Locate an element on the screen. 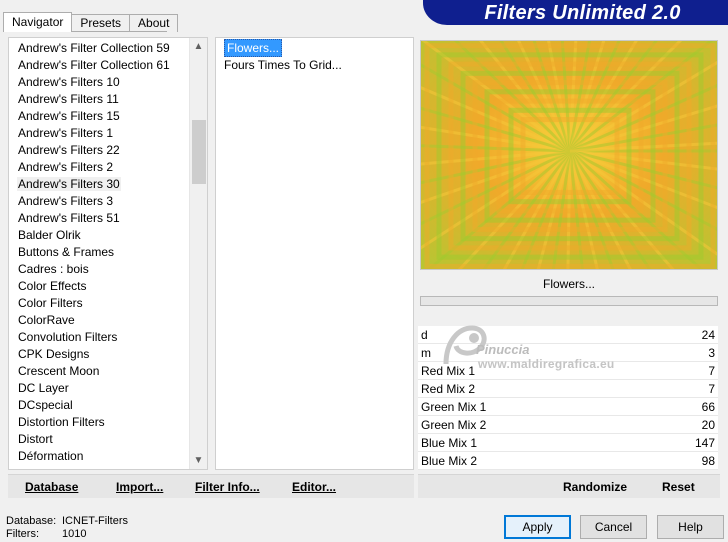 The width and height of the screenshot is (728, 542). category-label: Andrew's Filters 15 is located at coordinates (69, 116).